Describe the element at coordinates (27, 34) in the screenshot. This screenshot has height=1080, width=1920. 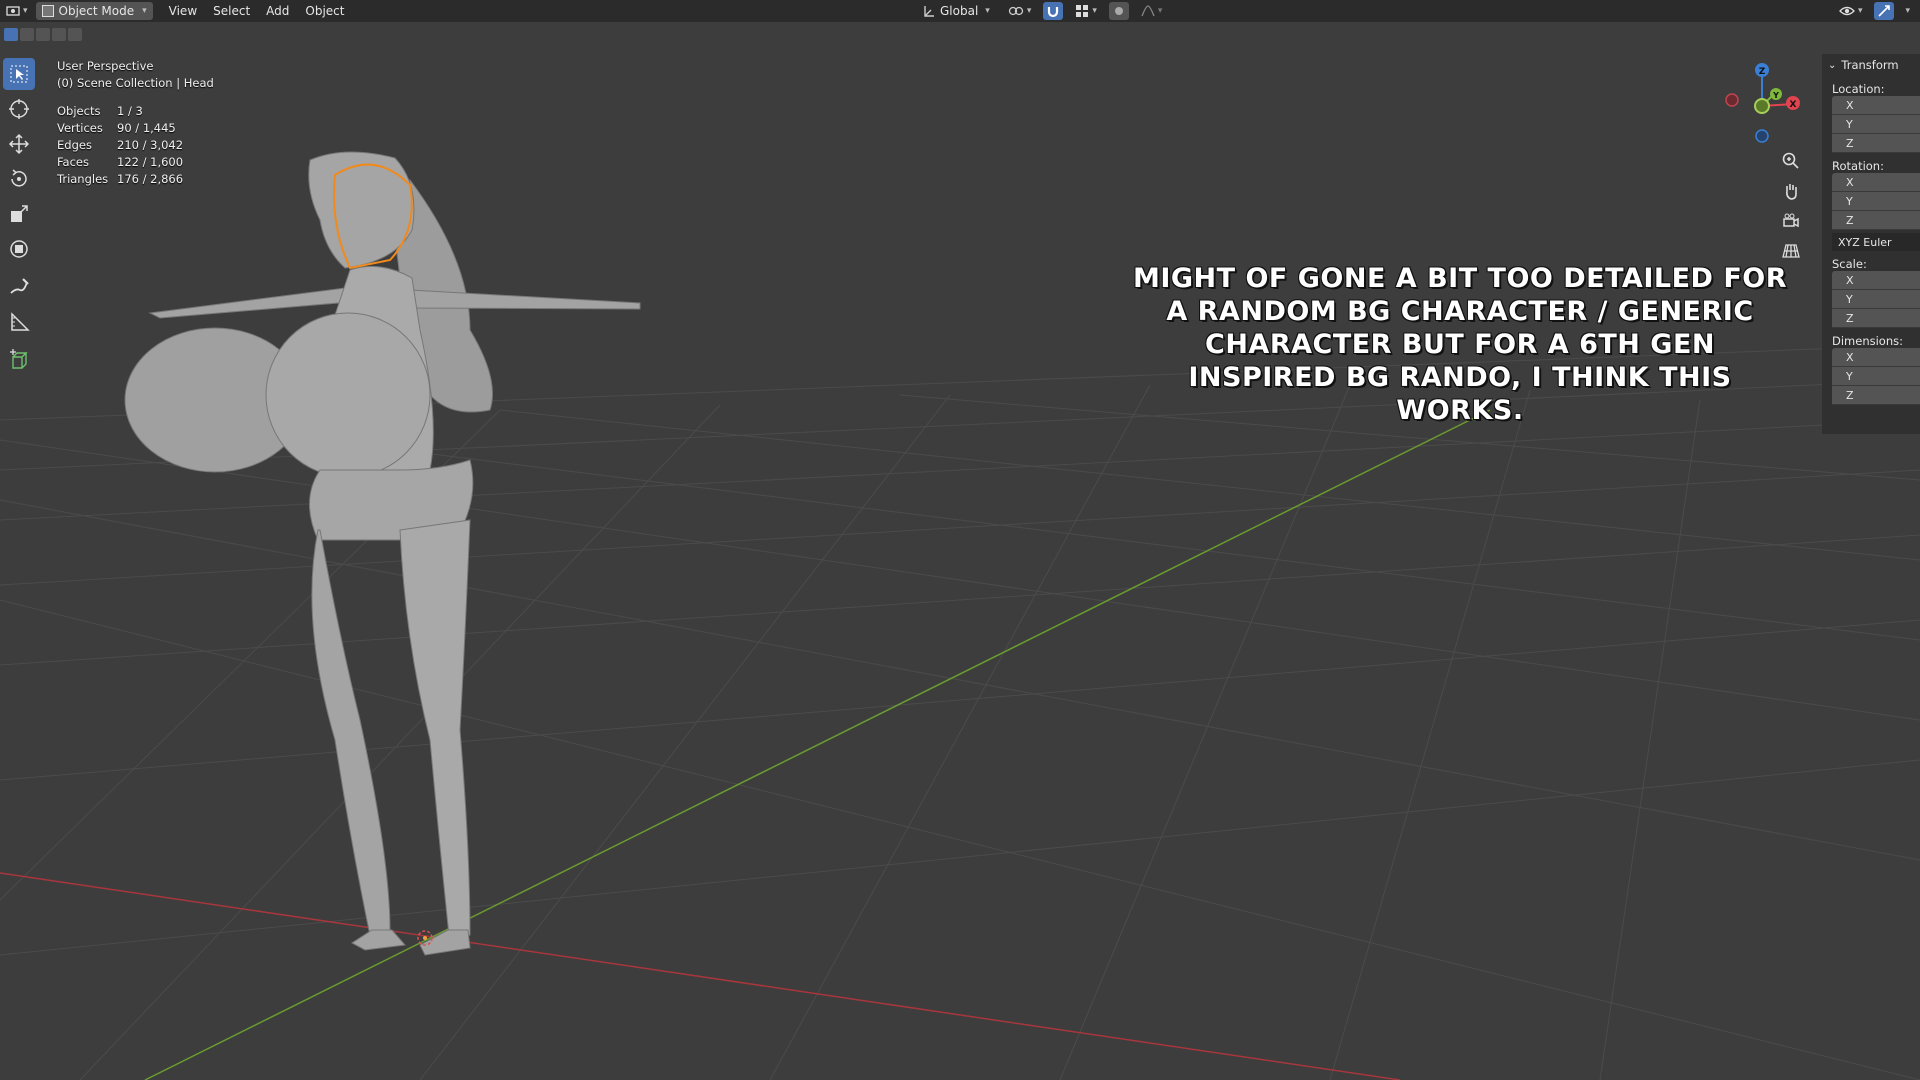
I see `select-extend-button` at that location.